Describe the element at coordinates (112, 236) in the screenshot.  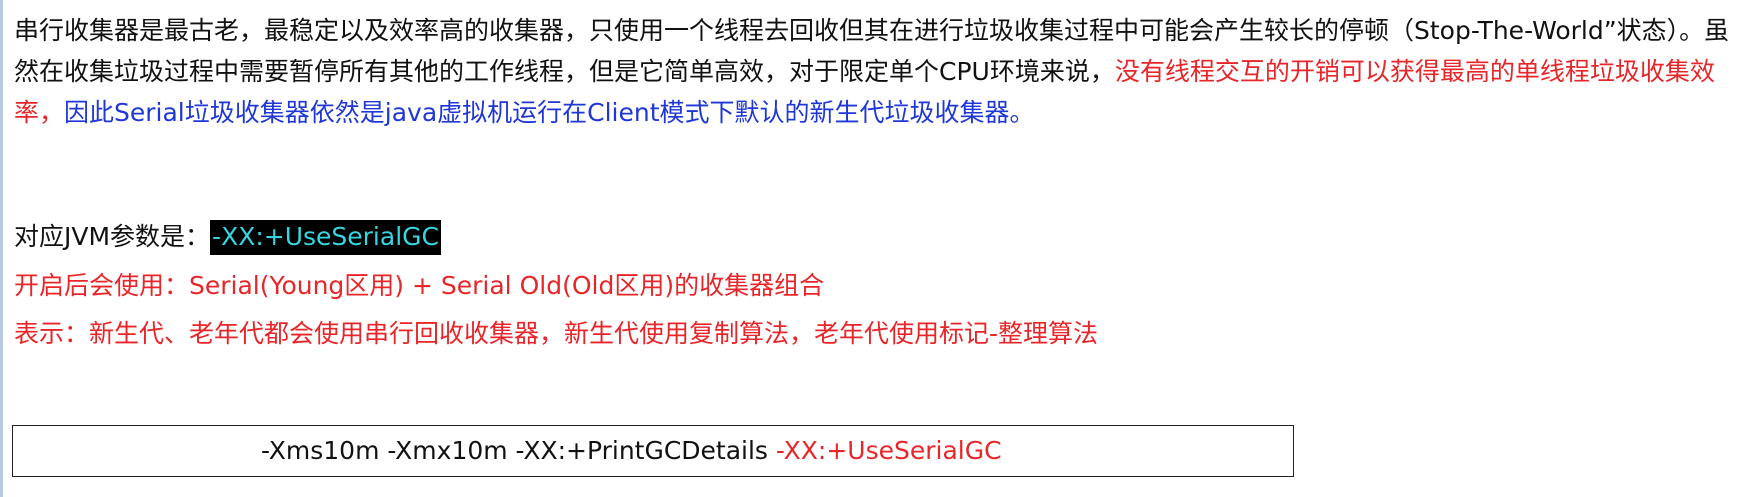
I see `jvm-param-label: 对应JVM参数是：` at that location.